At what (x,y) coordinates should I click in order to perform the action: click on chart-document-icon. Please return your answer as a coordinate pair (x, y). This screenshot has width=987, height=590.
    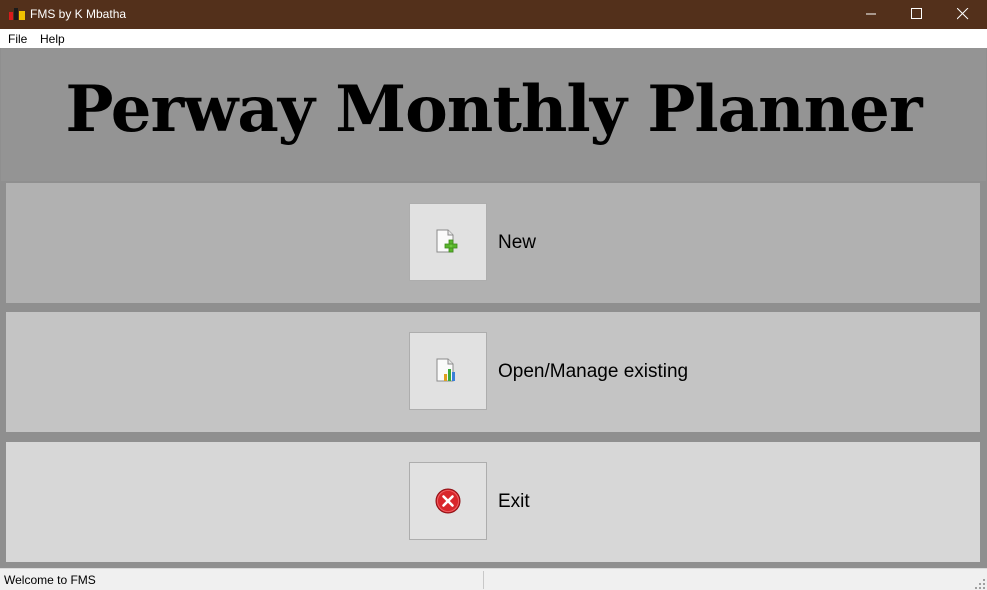
    Looking at the image, I should click on (445, 370).